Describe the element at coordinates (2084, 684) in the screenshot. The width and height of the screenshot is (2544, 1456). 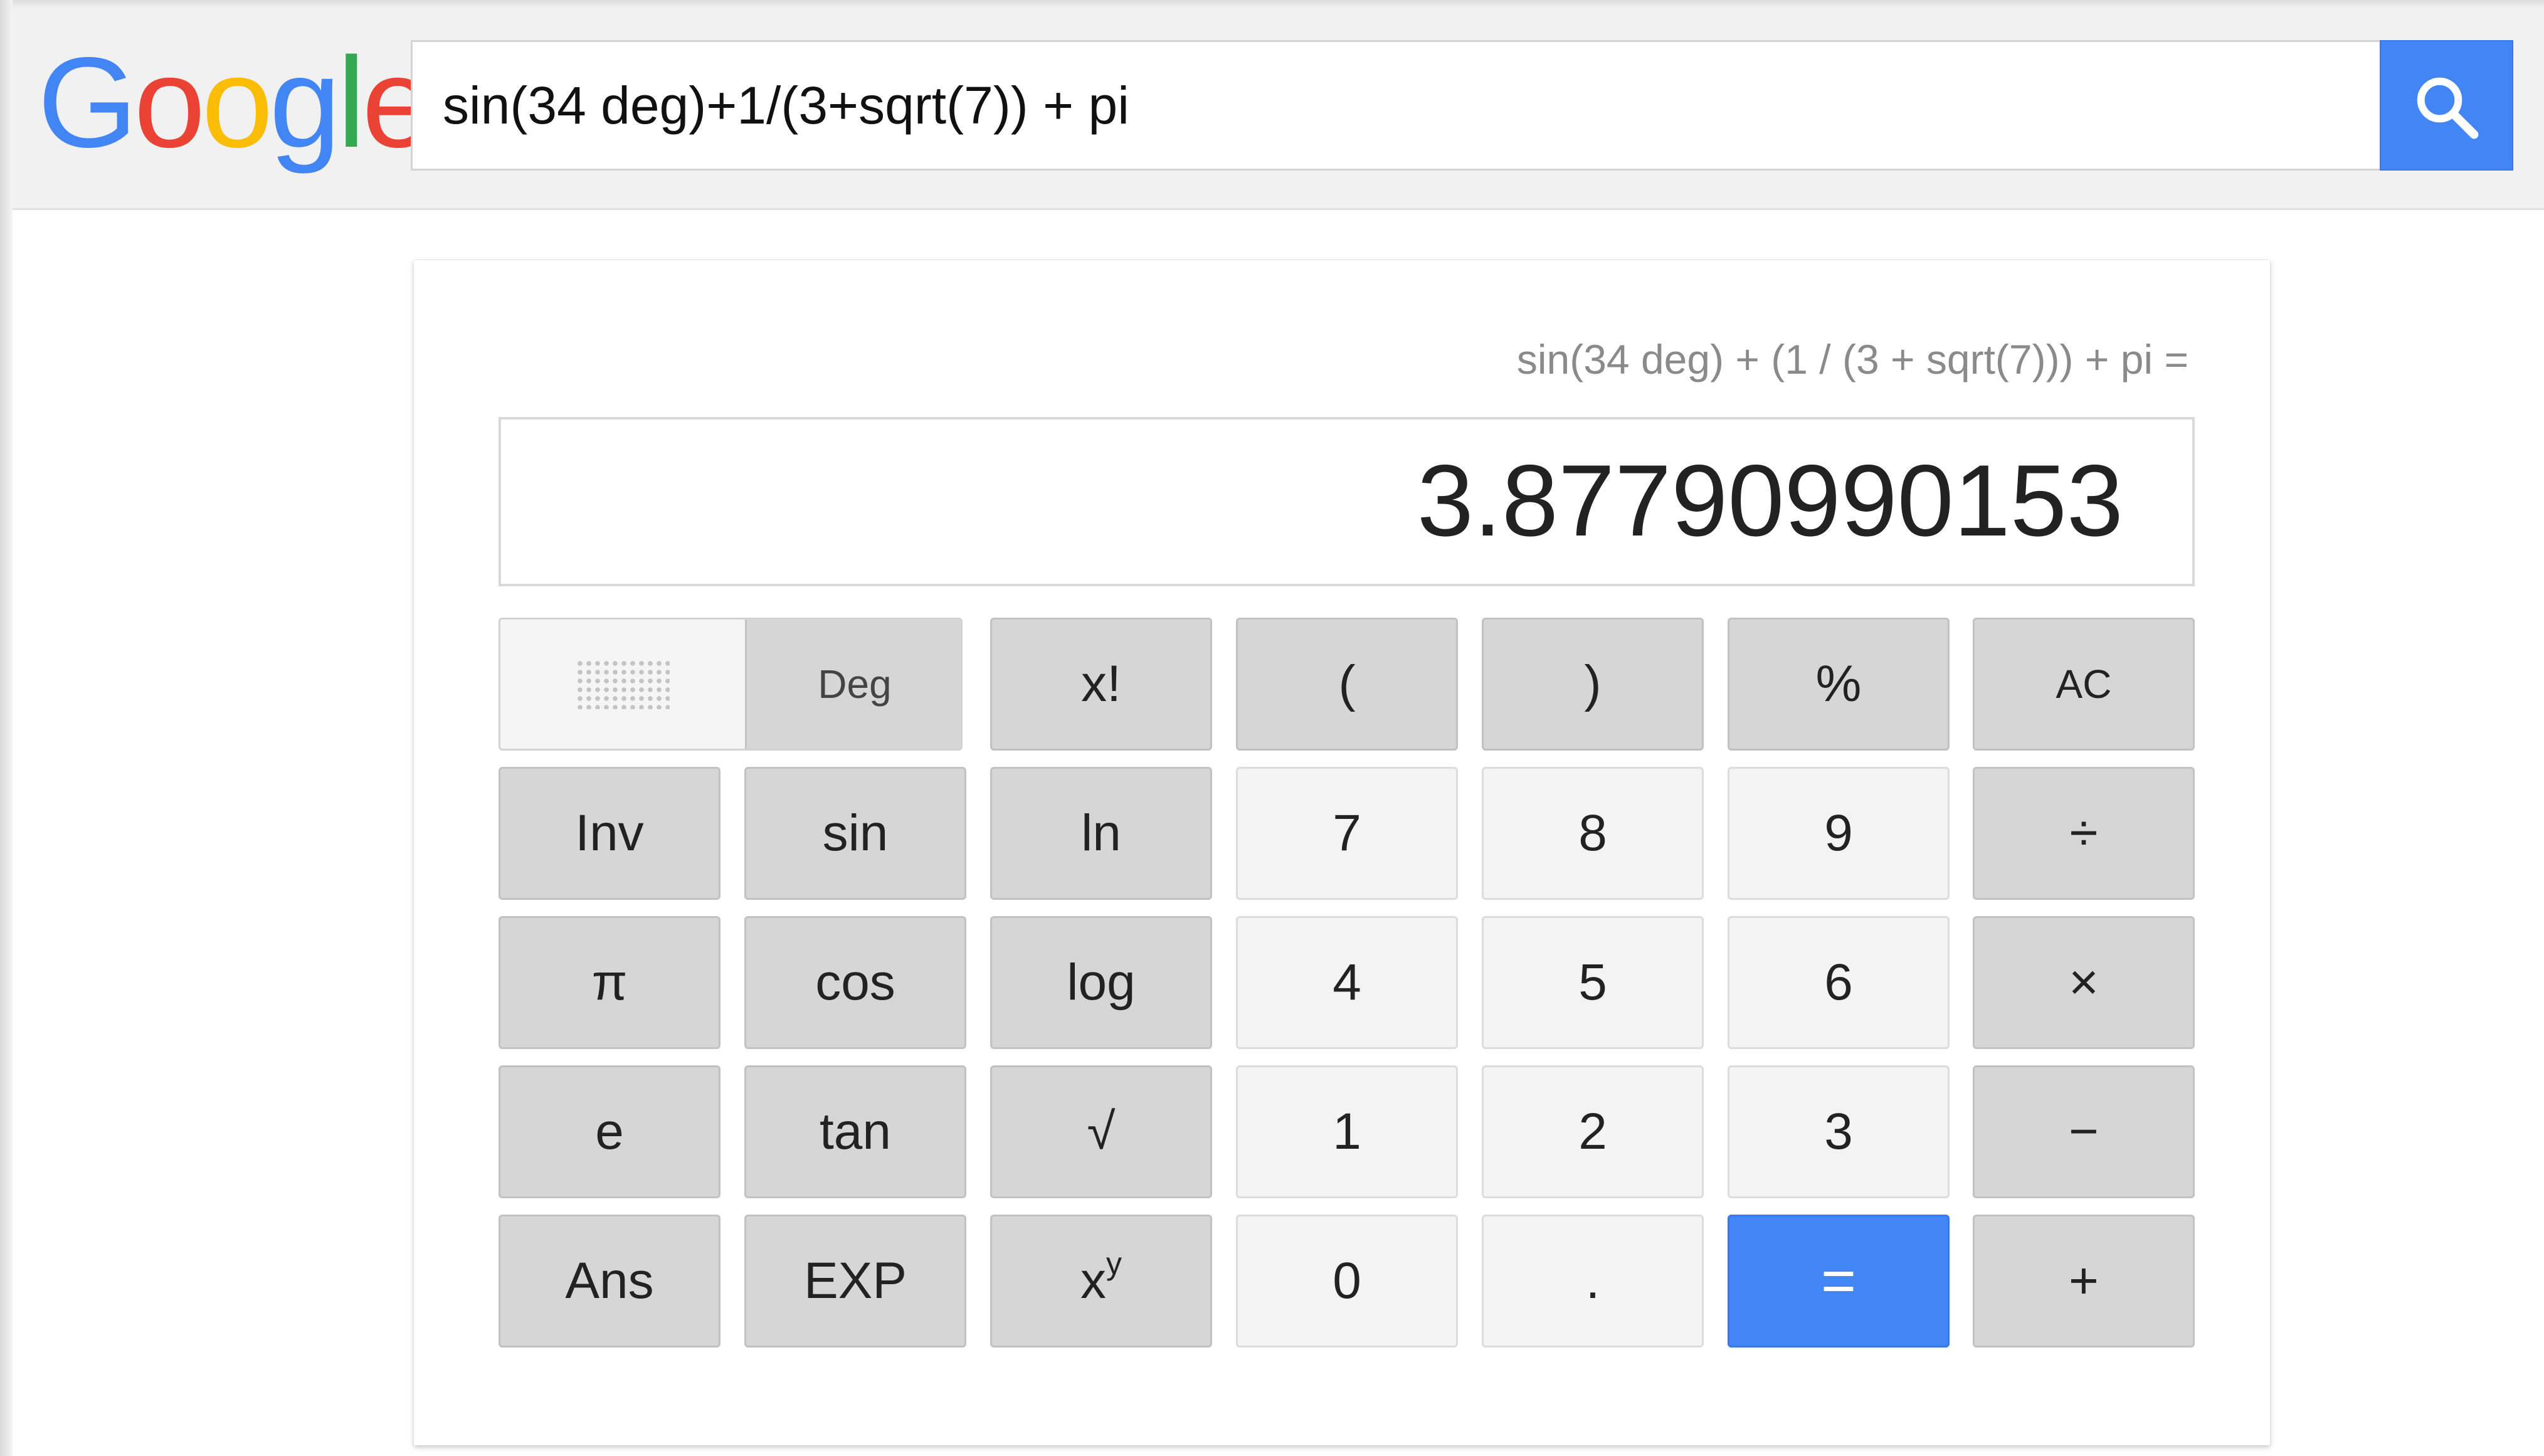
I see `all-clear-button: AC` at that location.